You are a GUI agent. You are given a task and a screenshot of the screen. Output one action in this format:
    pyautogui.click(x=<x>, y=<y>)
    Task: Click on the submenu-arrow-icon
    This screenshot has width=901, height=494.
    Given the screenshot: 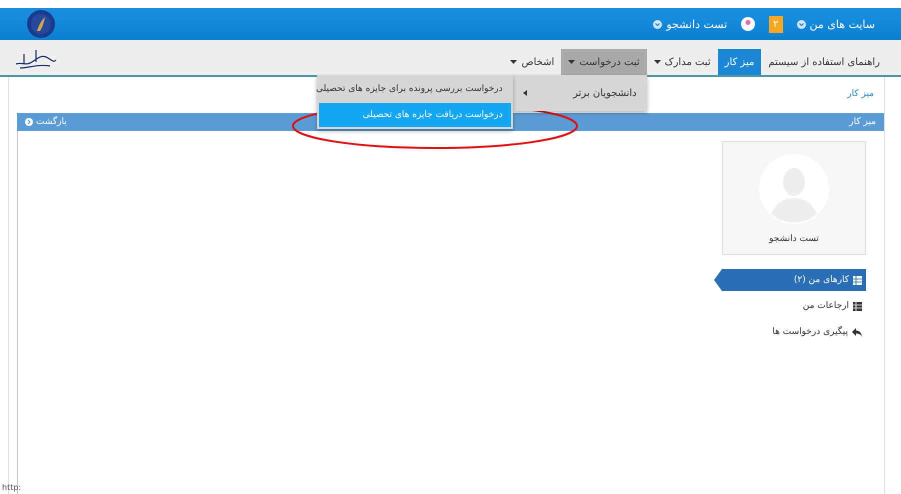 What is the action you would take?
    pyautogui.click(x=524, y=93)
    